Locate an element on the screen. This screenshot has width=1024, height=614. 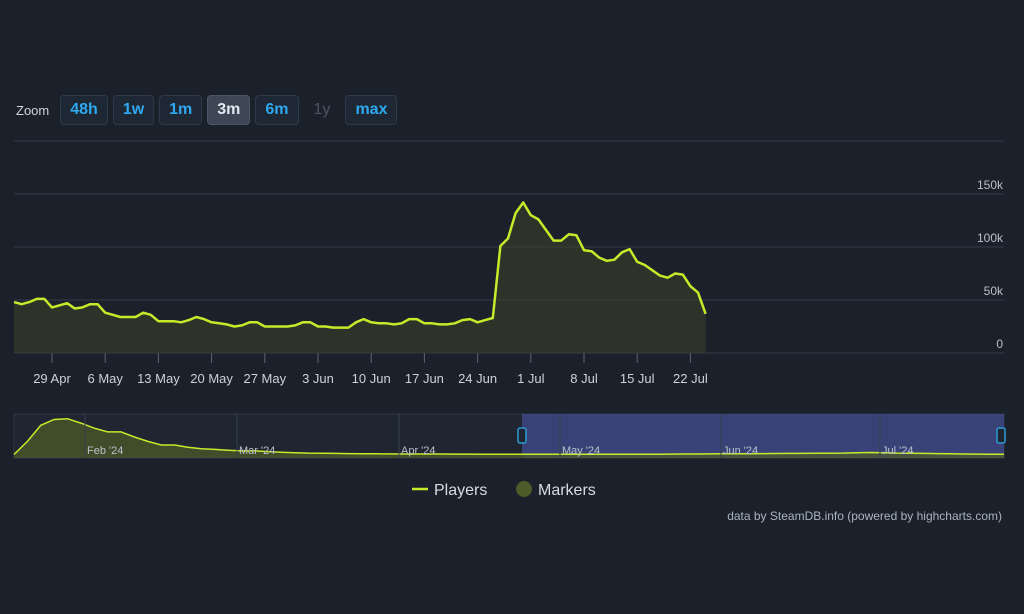
legend-markers-label: Markers is located at coordinates (567, 490).